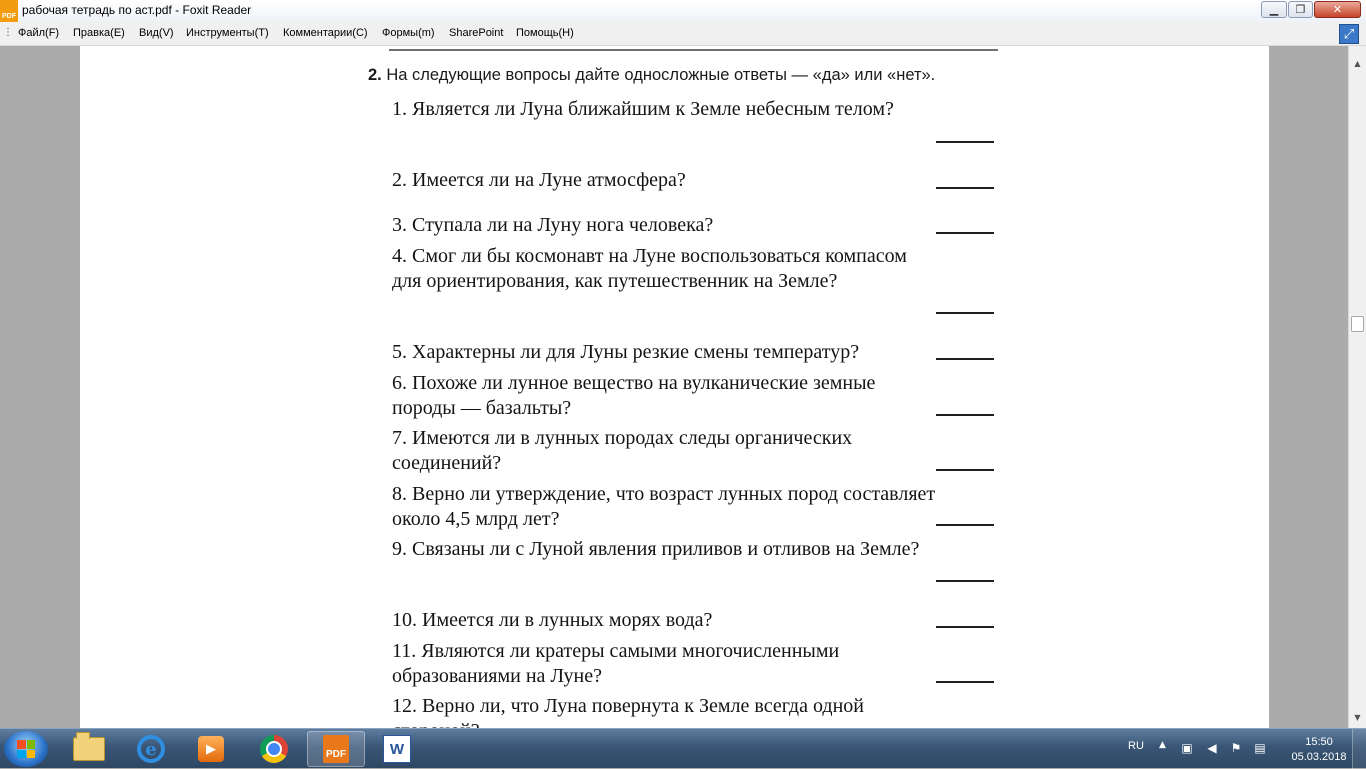 The width and height of the screenshot is (1366, 769). I want to click on menu-forms: Формы(m), so click(408, 33).